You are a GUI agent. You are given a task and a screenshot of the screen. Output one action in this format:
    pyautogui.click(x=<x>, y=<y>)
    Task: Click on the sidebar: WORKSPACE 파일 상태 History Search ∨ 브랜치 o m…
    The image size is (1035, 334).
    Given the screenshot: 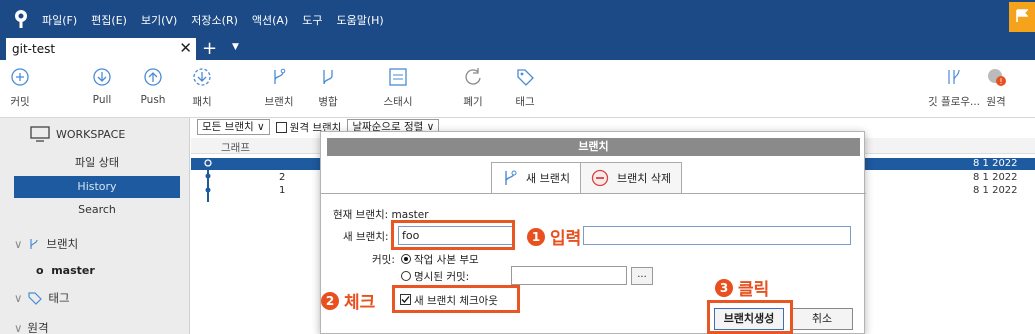 What is the action you would take?
    pyautogui.click(x=95, y=226)
    